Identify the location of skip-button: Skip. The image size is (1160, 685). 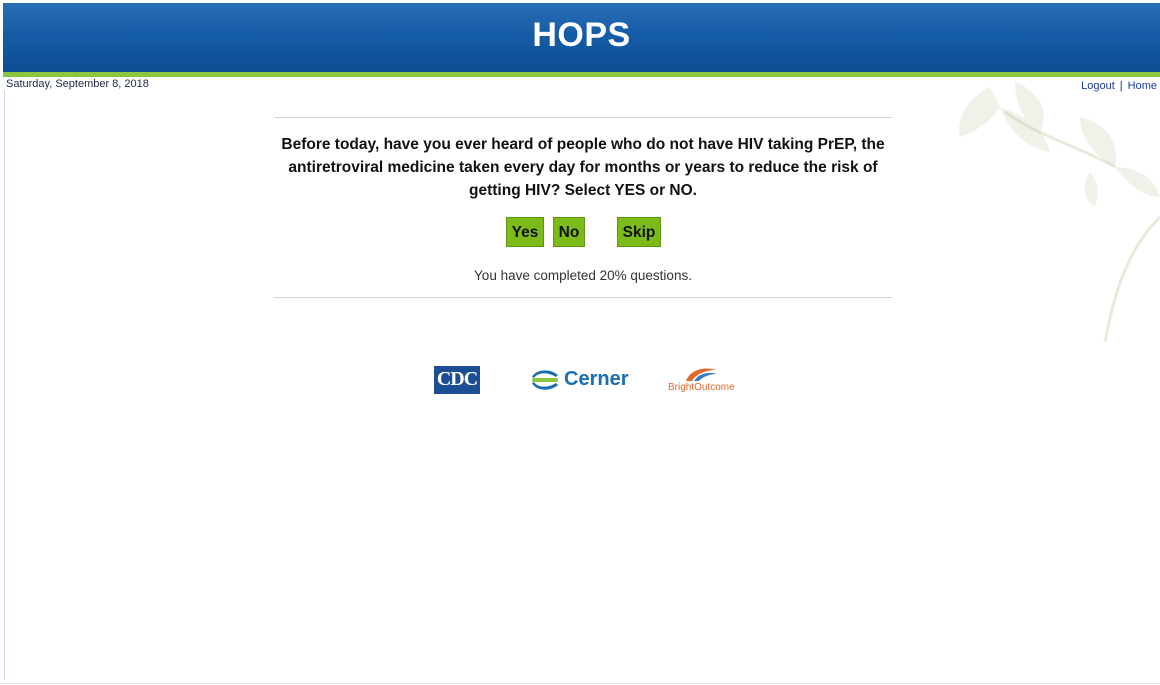
(639, 232).